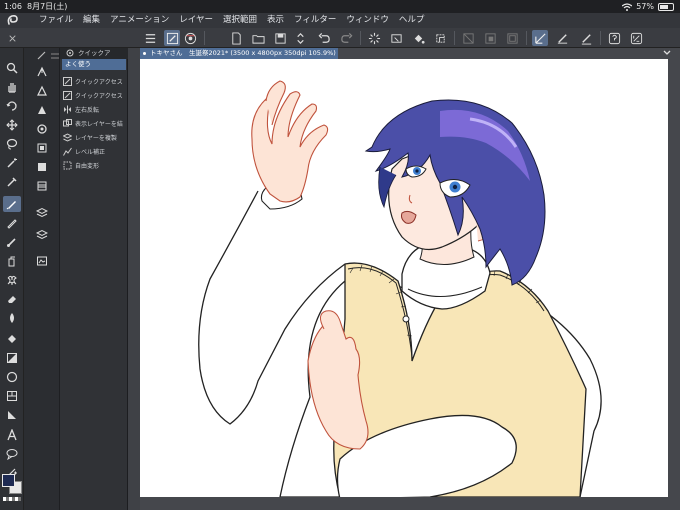 This screenshot has width=680, height=510. Describe the element at coordinates (47, 6) in the screenshot. I see `status-date: 8月7日(土)` at that location.